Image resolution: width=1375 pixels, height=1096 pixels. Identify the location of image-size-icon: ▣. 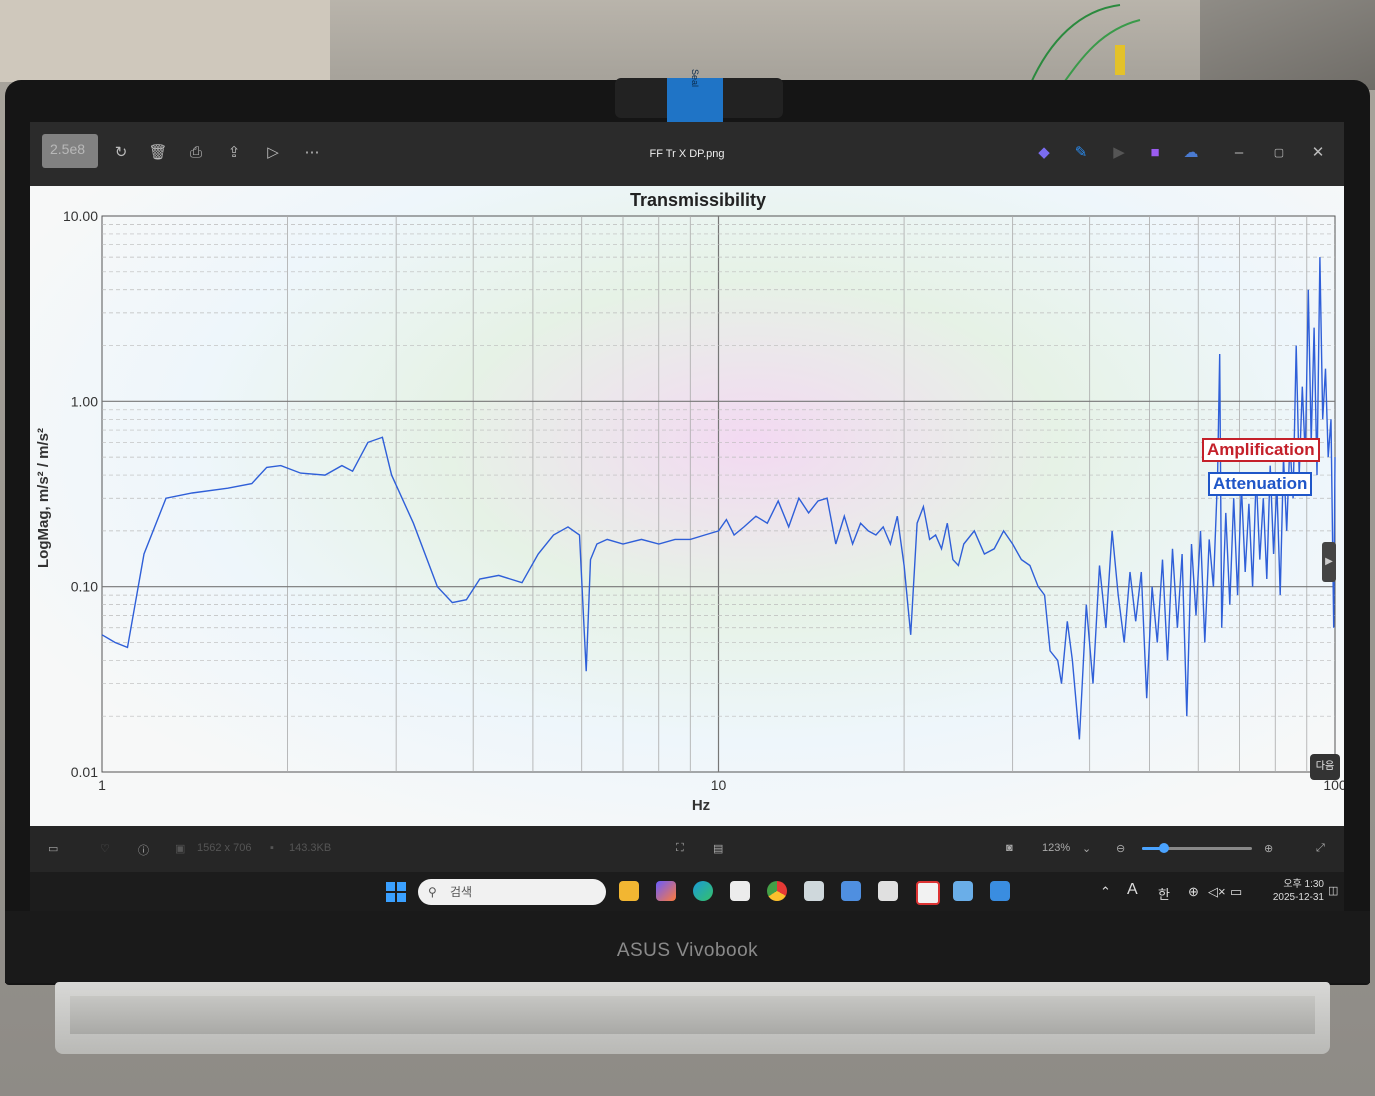
(180, 849).